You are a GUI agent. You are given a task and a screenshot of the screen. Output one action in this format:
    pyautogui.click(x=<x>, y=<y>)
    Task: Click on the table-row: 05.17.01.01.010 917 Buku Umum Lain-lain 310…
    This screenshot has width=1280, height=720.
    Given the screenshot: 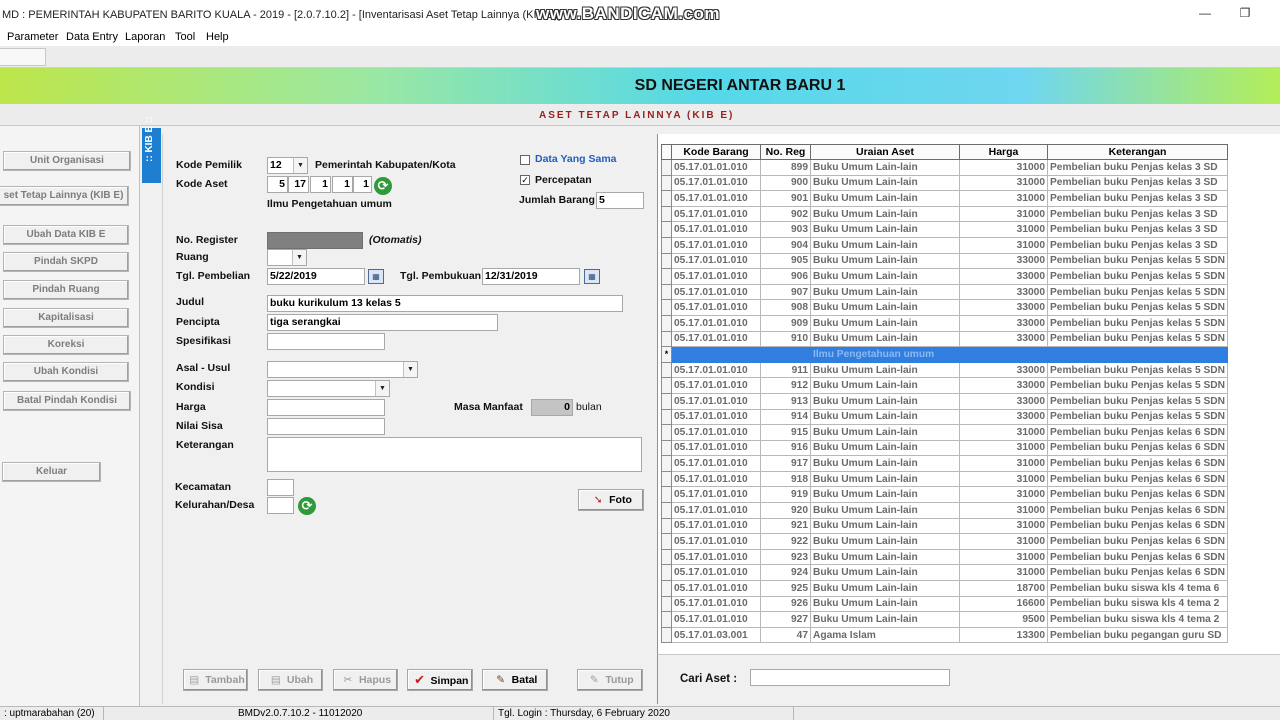 What is the action you would take?
    pyautogui.click(x=944, y=463)
    